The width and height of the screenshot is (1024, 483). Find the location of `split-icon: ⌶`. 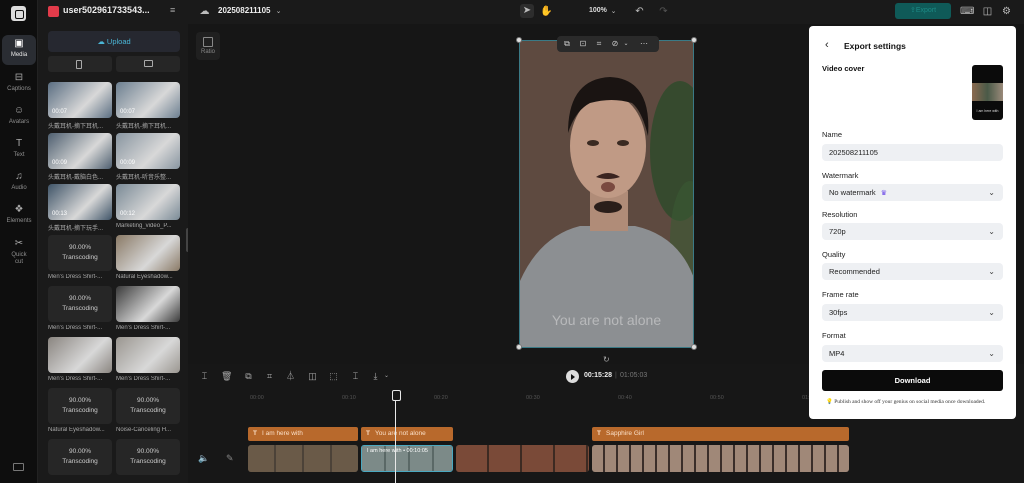

split-icon: ⌶ is located at coordinates (204, 376).